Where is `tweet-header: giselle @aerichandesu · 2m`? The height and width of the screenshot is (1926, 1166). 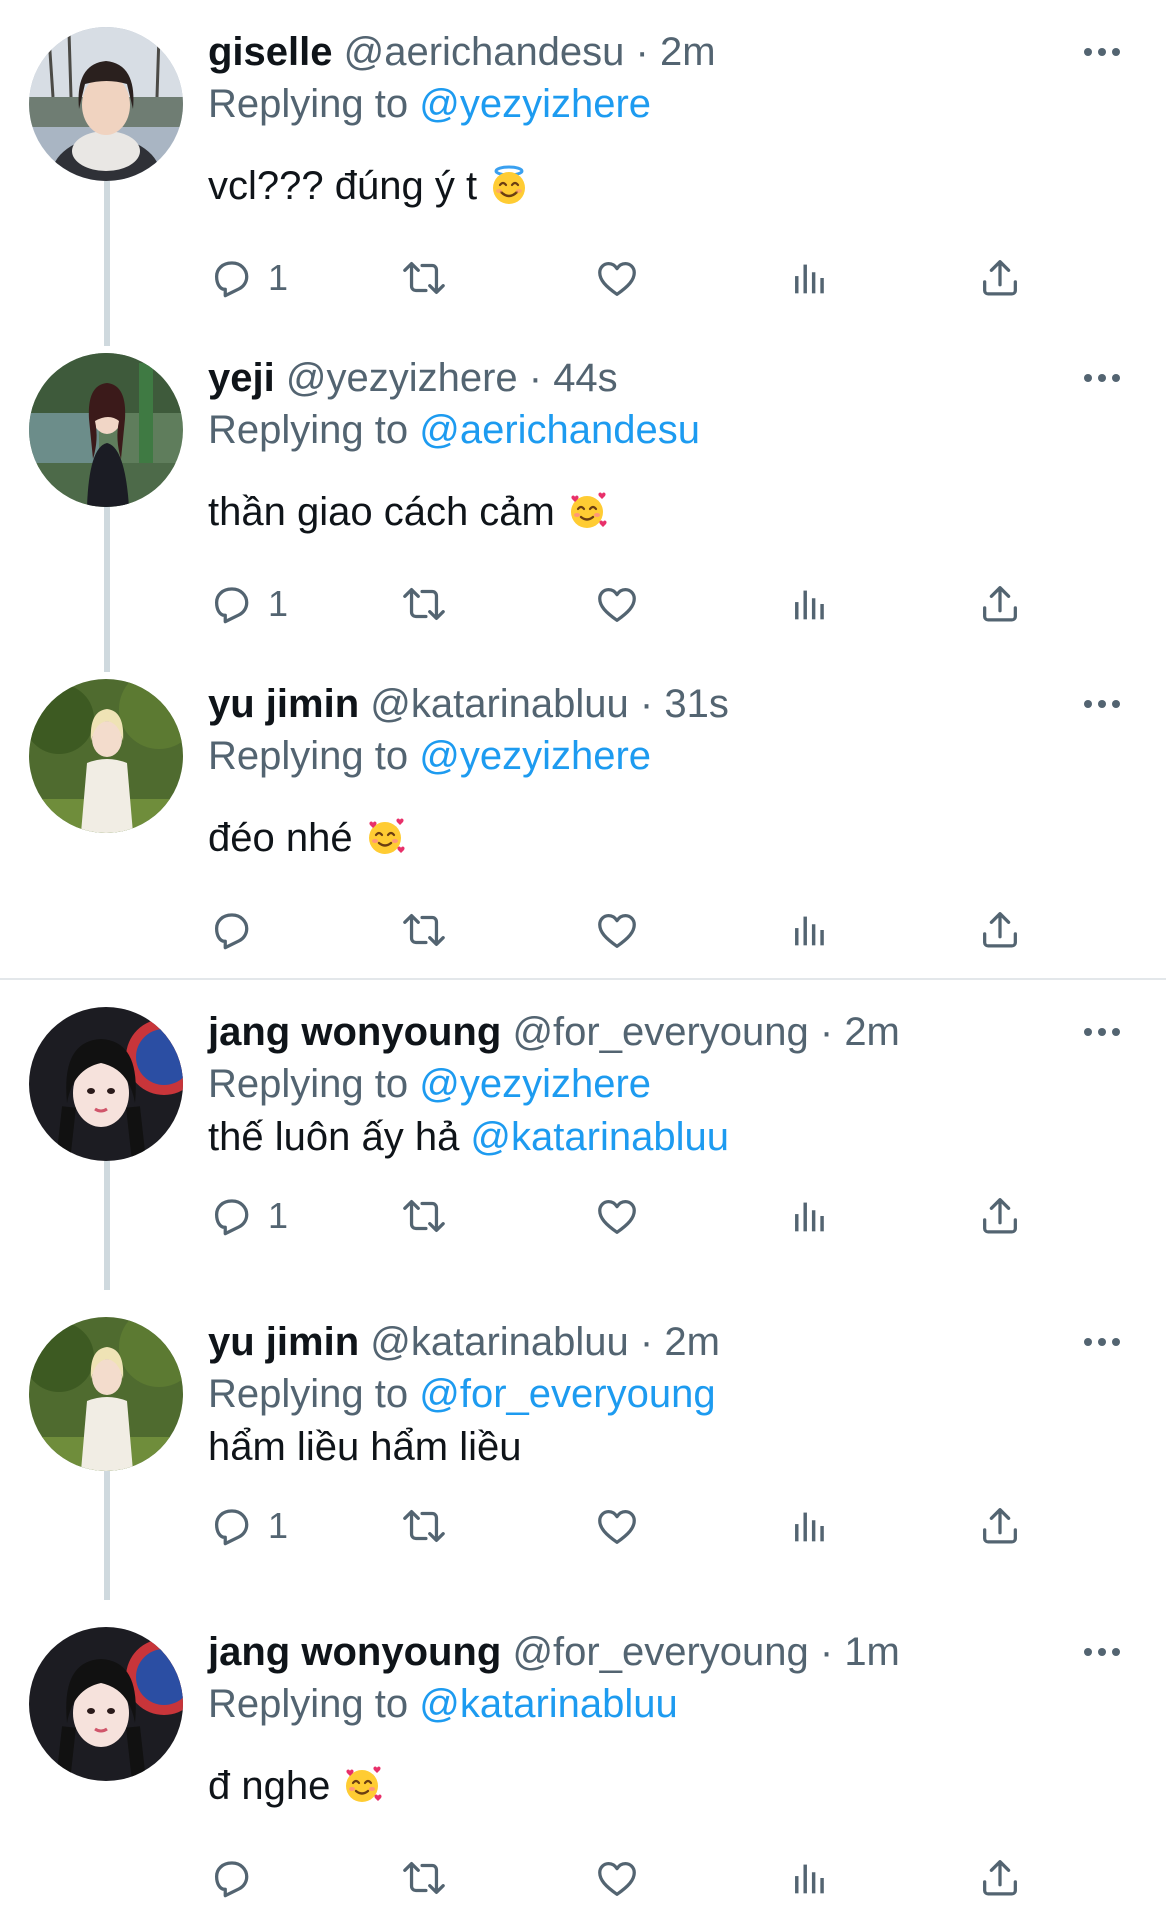
tweet-header: giselle @aerichandesu · 2m is located at coordinates (462, 52).